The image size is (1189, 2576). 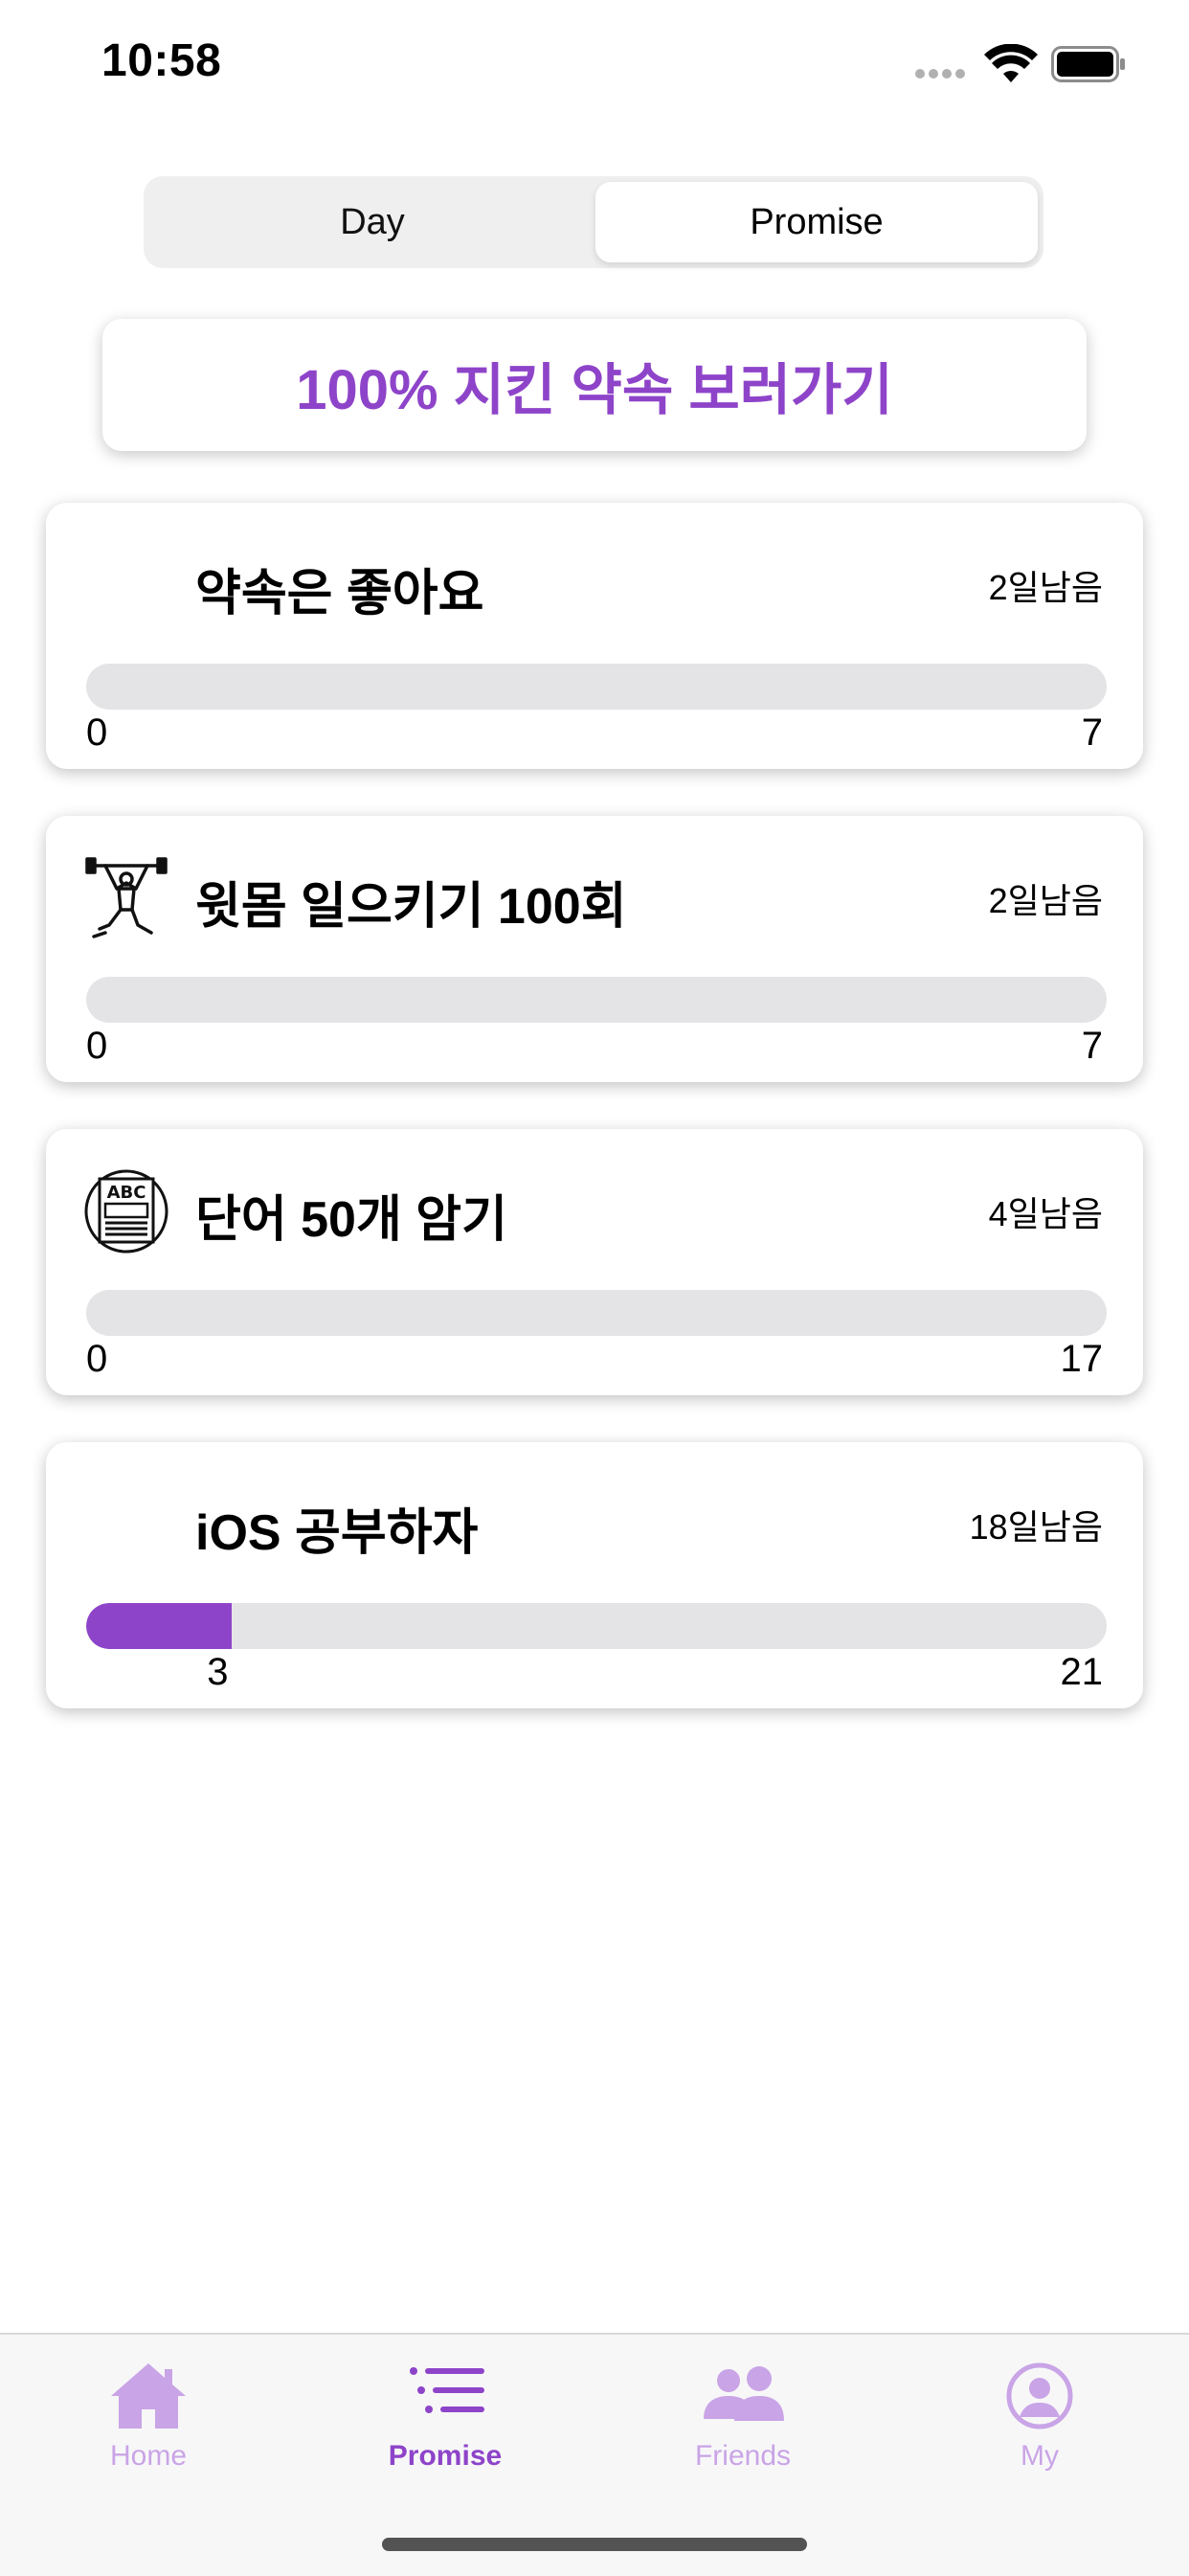 What do you see at coordinates (1039, 2395) in the screenshot?
I see `profile-icon` at bounding box center [1039, 2395].